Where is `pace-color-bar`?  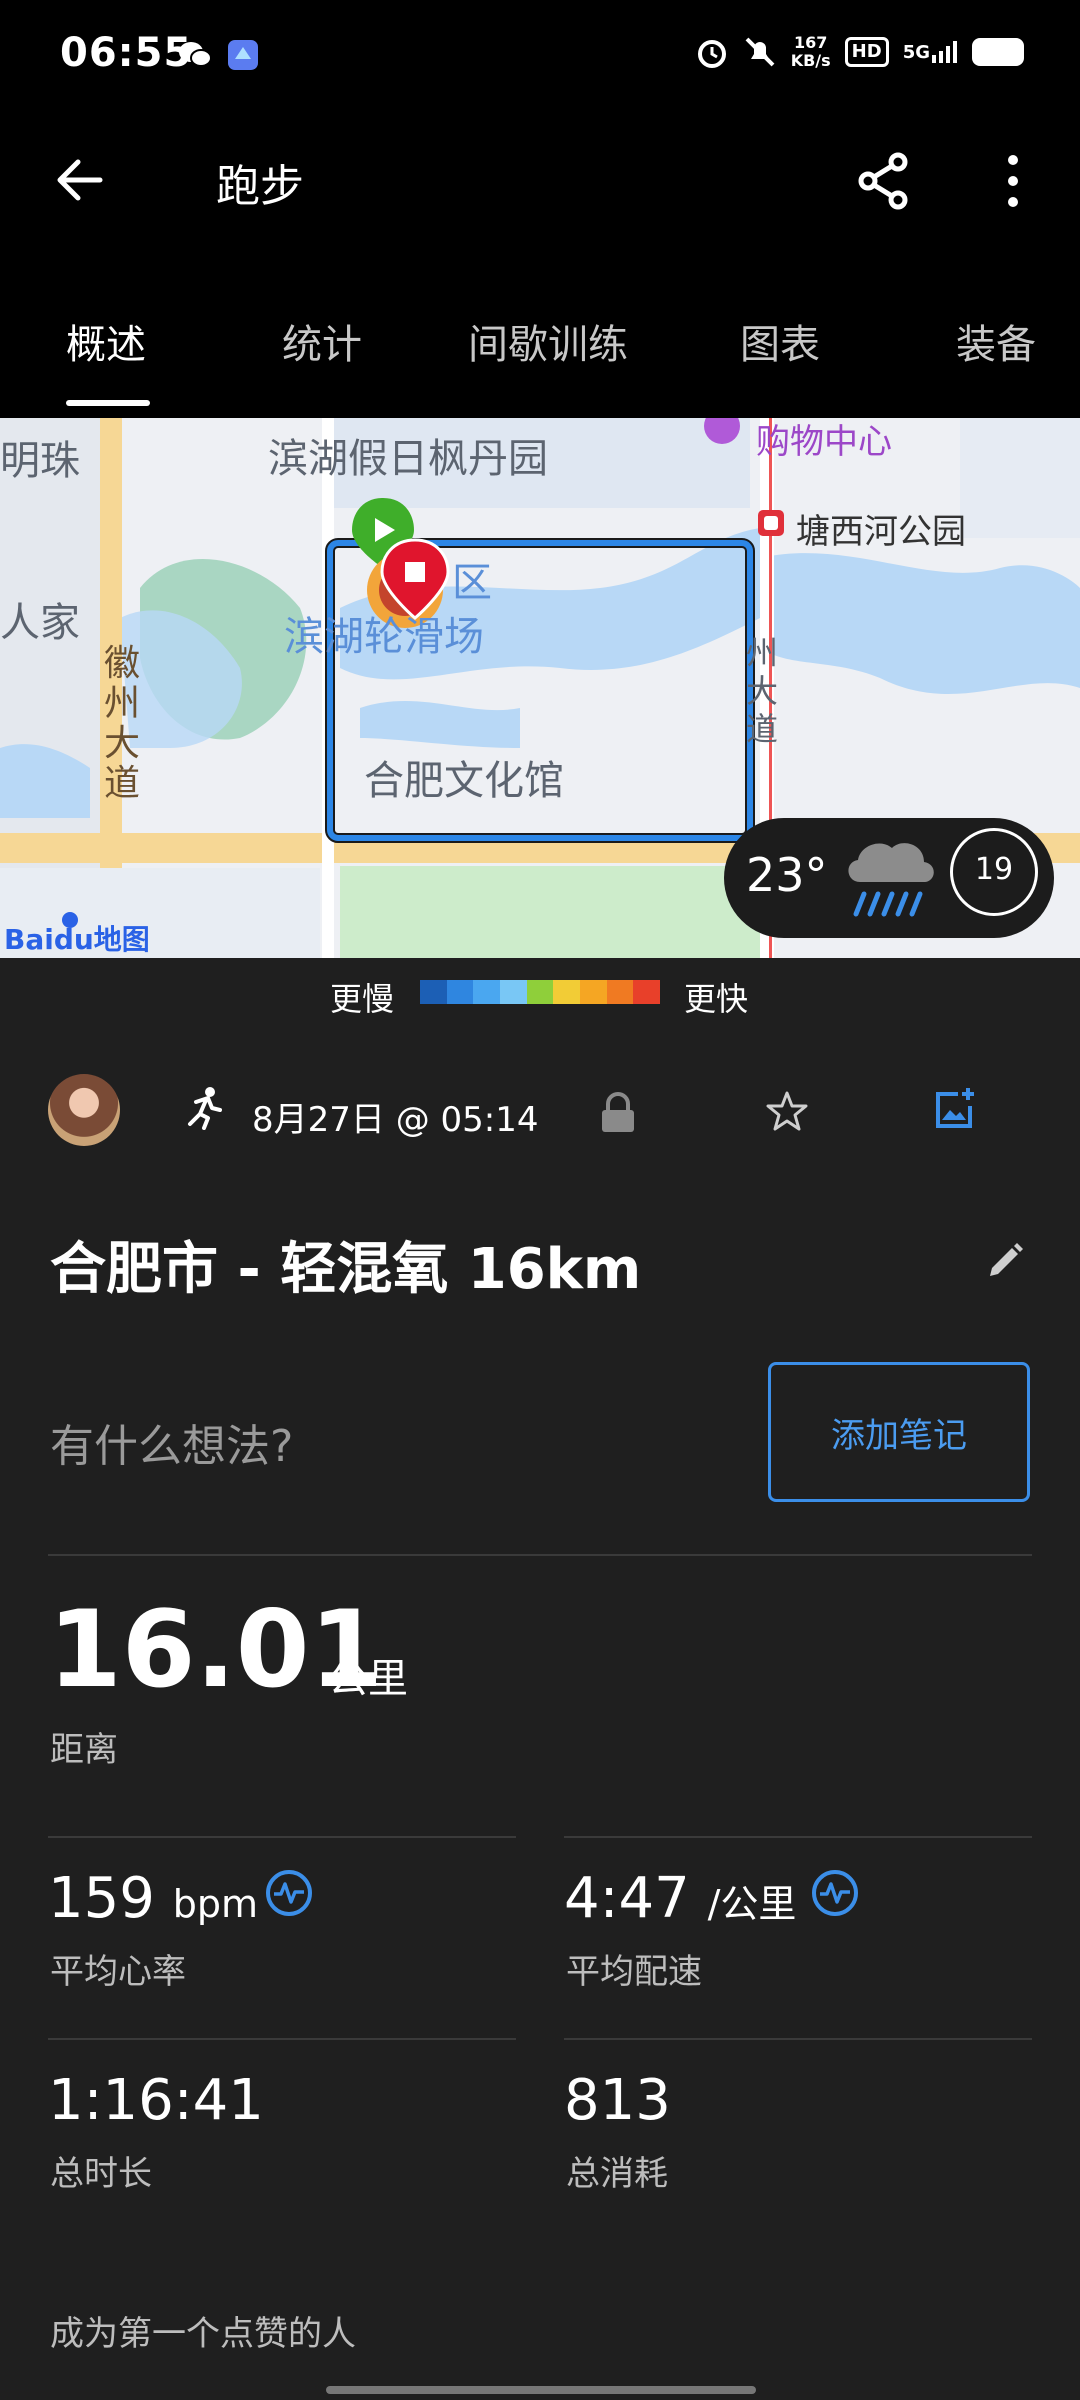 pace-color-bar is located at coordinates (540, 992).